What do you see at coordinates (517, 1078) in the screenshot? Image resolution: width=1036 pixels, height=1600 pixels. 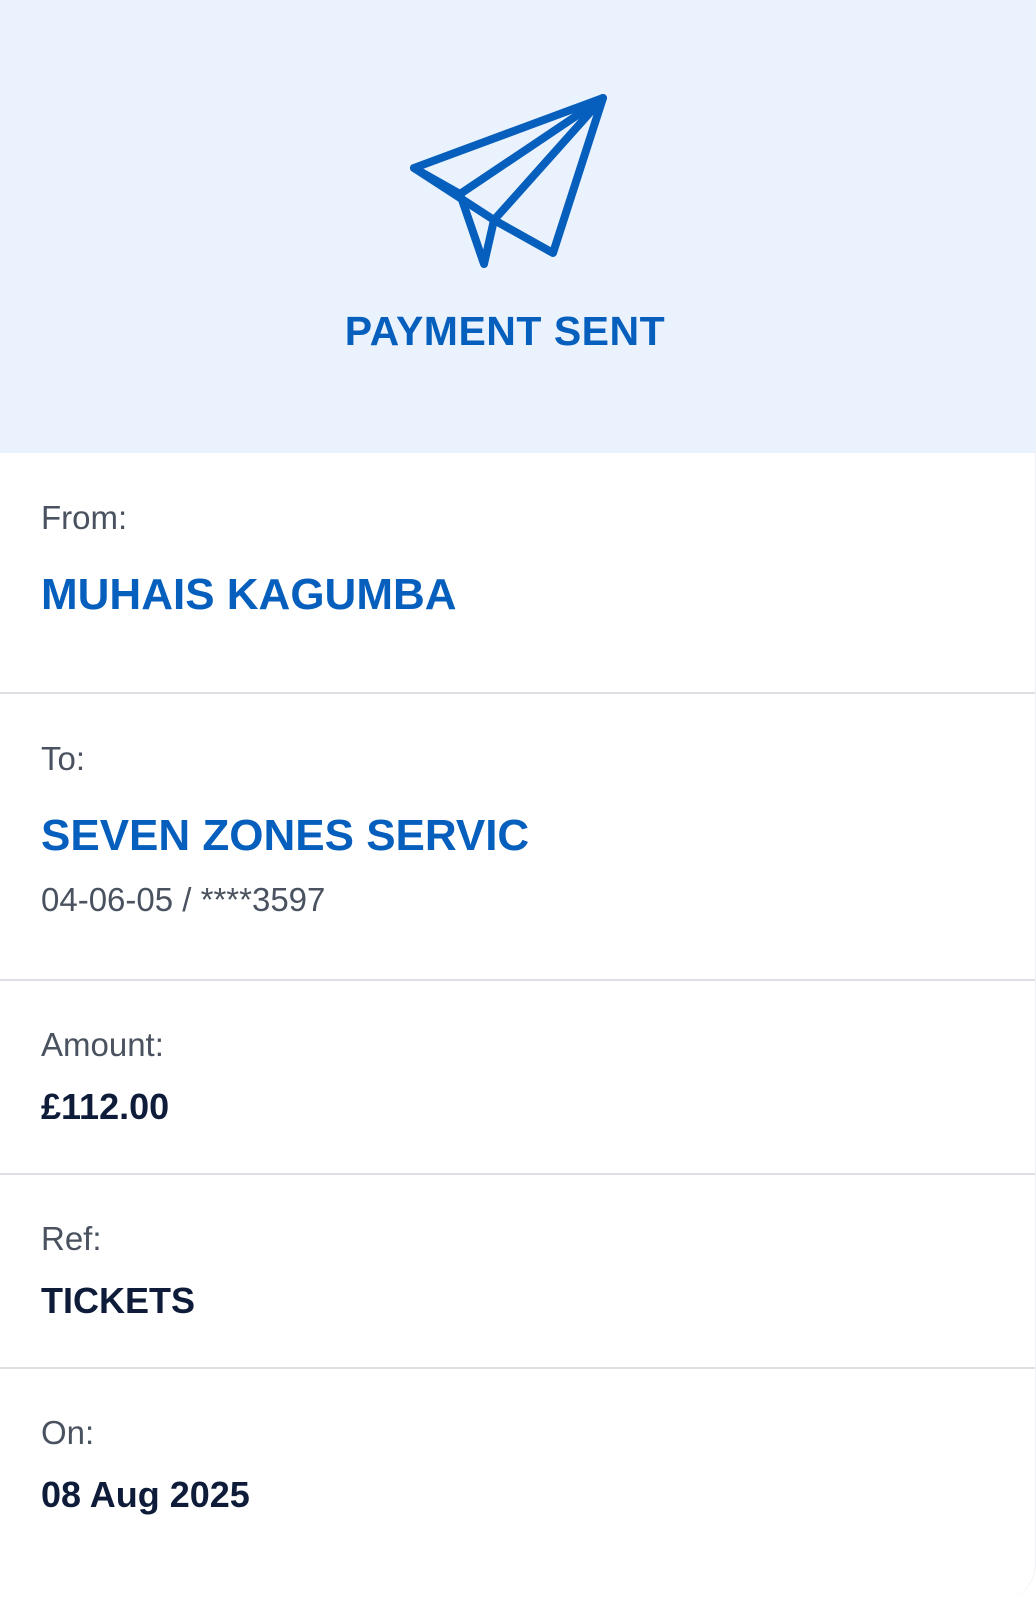 I see `amount-section: Amount: £112.00` at bounding box center [517, 1078].